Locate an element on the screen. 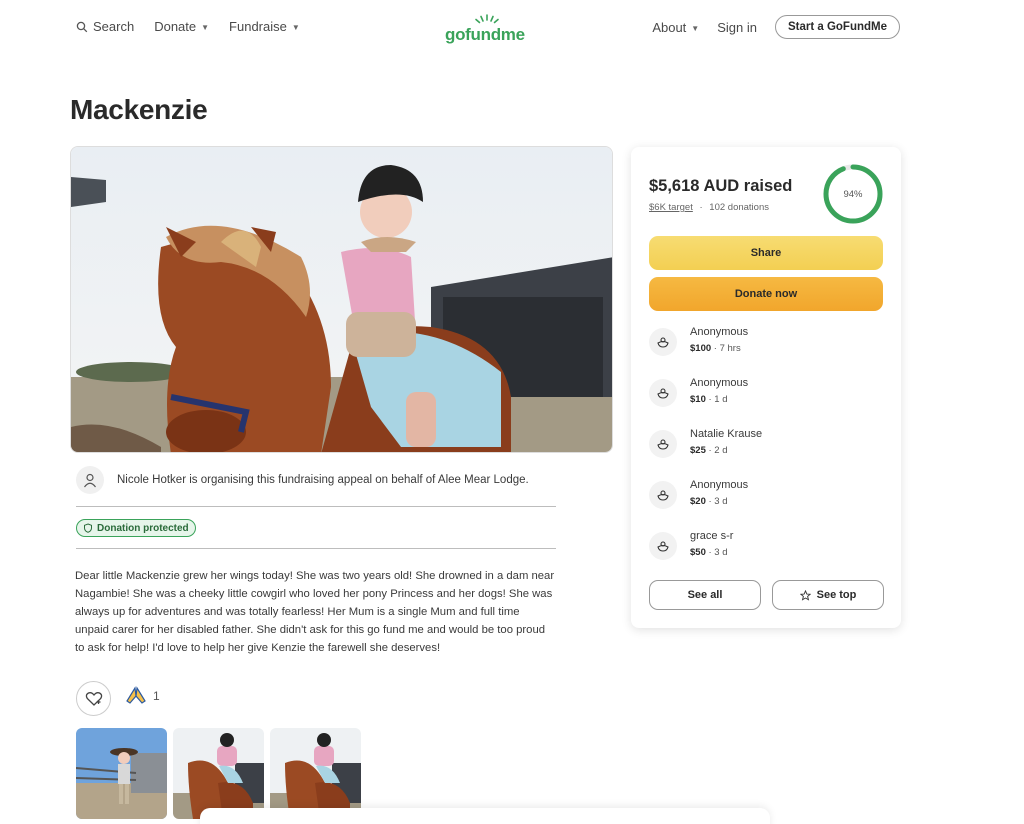 The image size is (1024, 824). about-menu-label: About is located at coordinates (669, 27).